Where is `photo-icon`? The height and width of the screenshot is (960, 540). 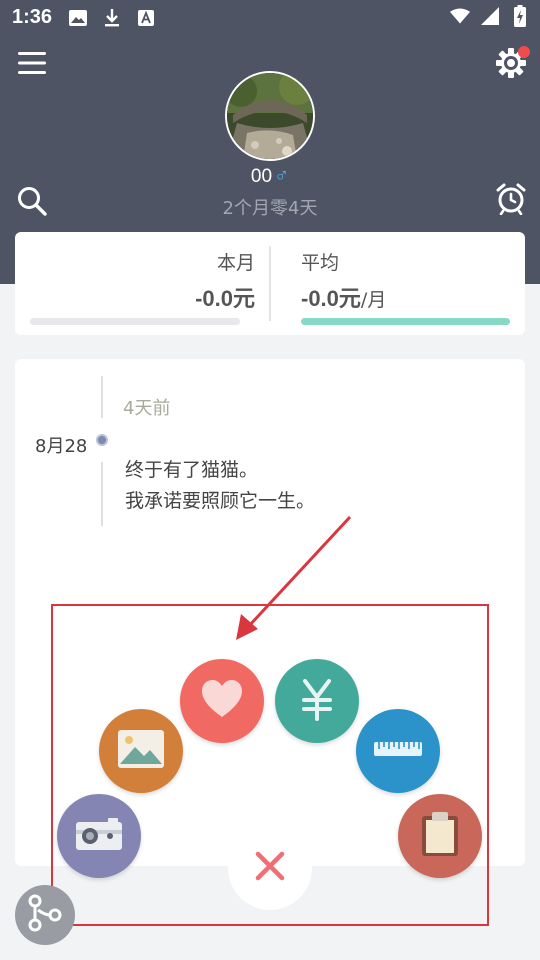
photo-icon is located at coordinates (141, 751).